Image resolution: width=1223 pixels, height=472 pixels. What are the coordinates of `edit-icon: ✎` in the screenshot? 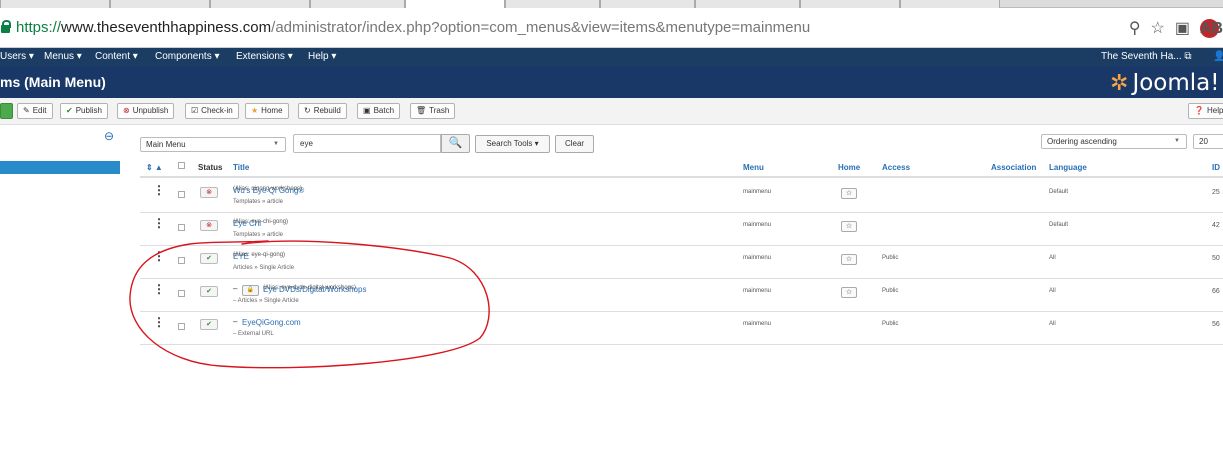 It's located at (26, 110).